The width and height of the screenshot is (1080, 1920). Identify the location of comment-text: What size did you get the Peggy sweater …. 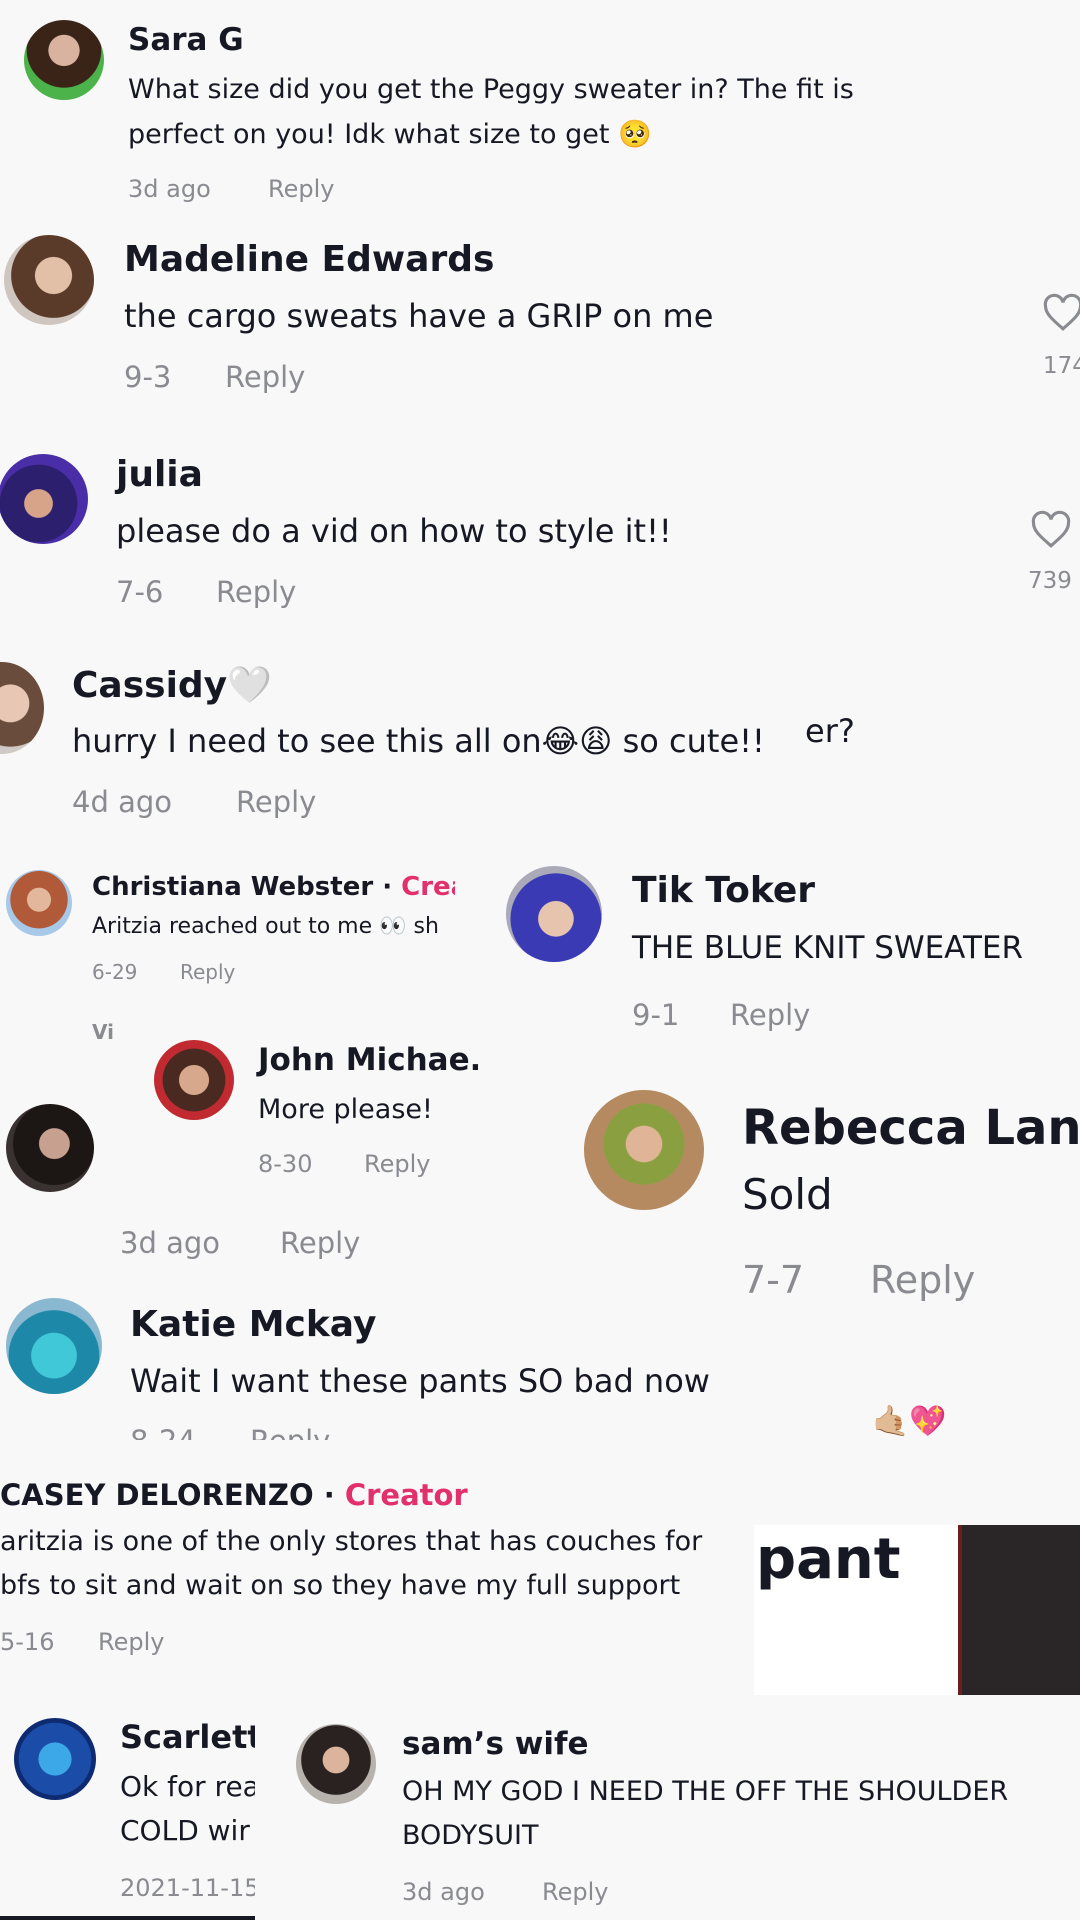
(491, 89).